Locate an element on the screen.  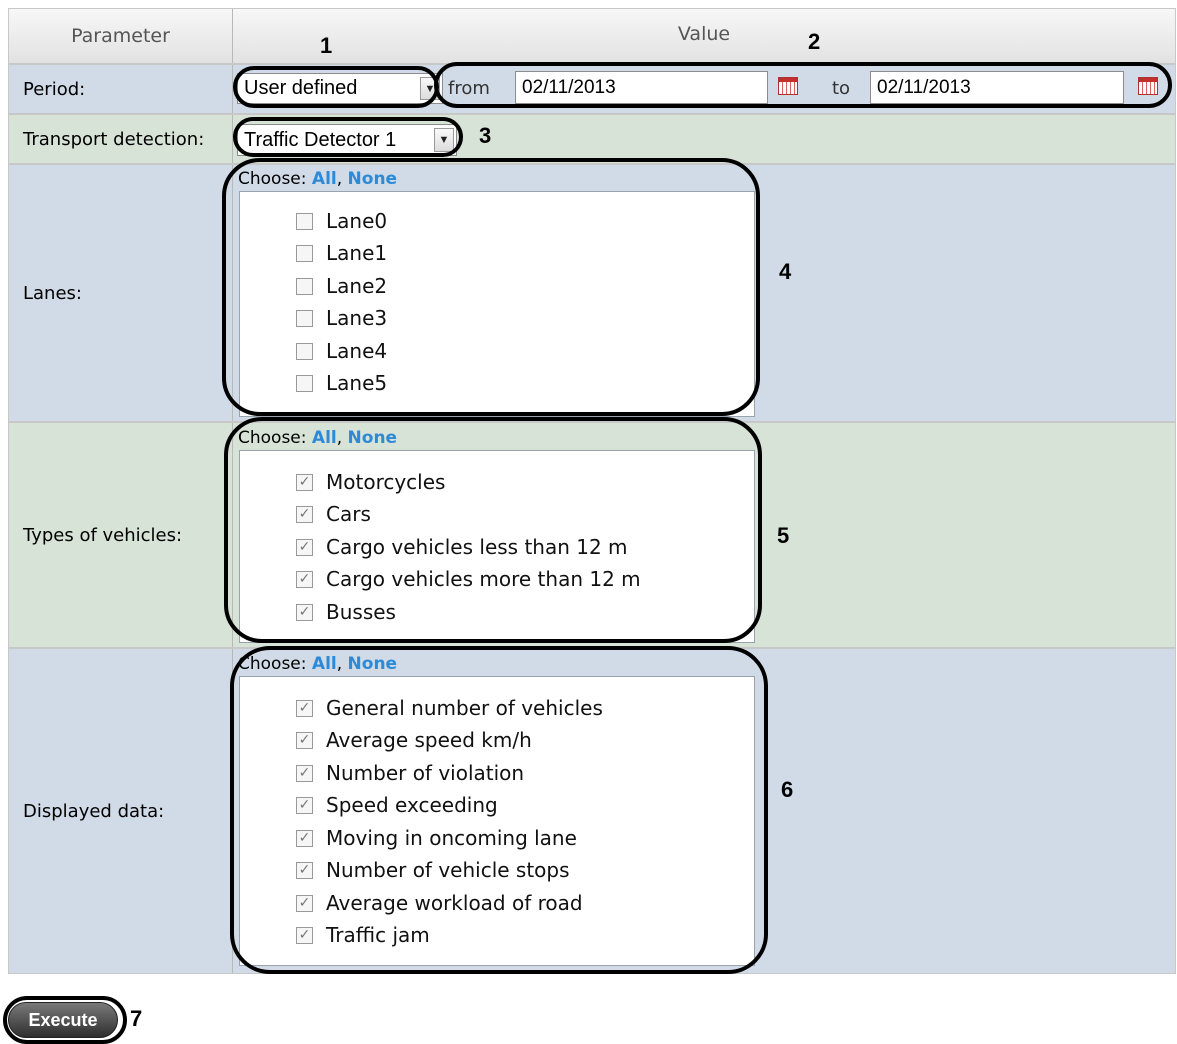
displayed-label: Displayed data: is located at coordinates (94, 811).